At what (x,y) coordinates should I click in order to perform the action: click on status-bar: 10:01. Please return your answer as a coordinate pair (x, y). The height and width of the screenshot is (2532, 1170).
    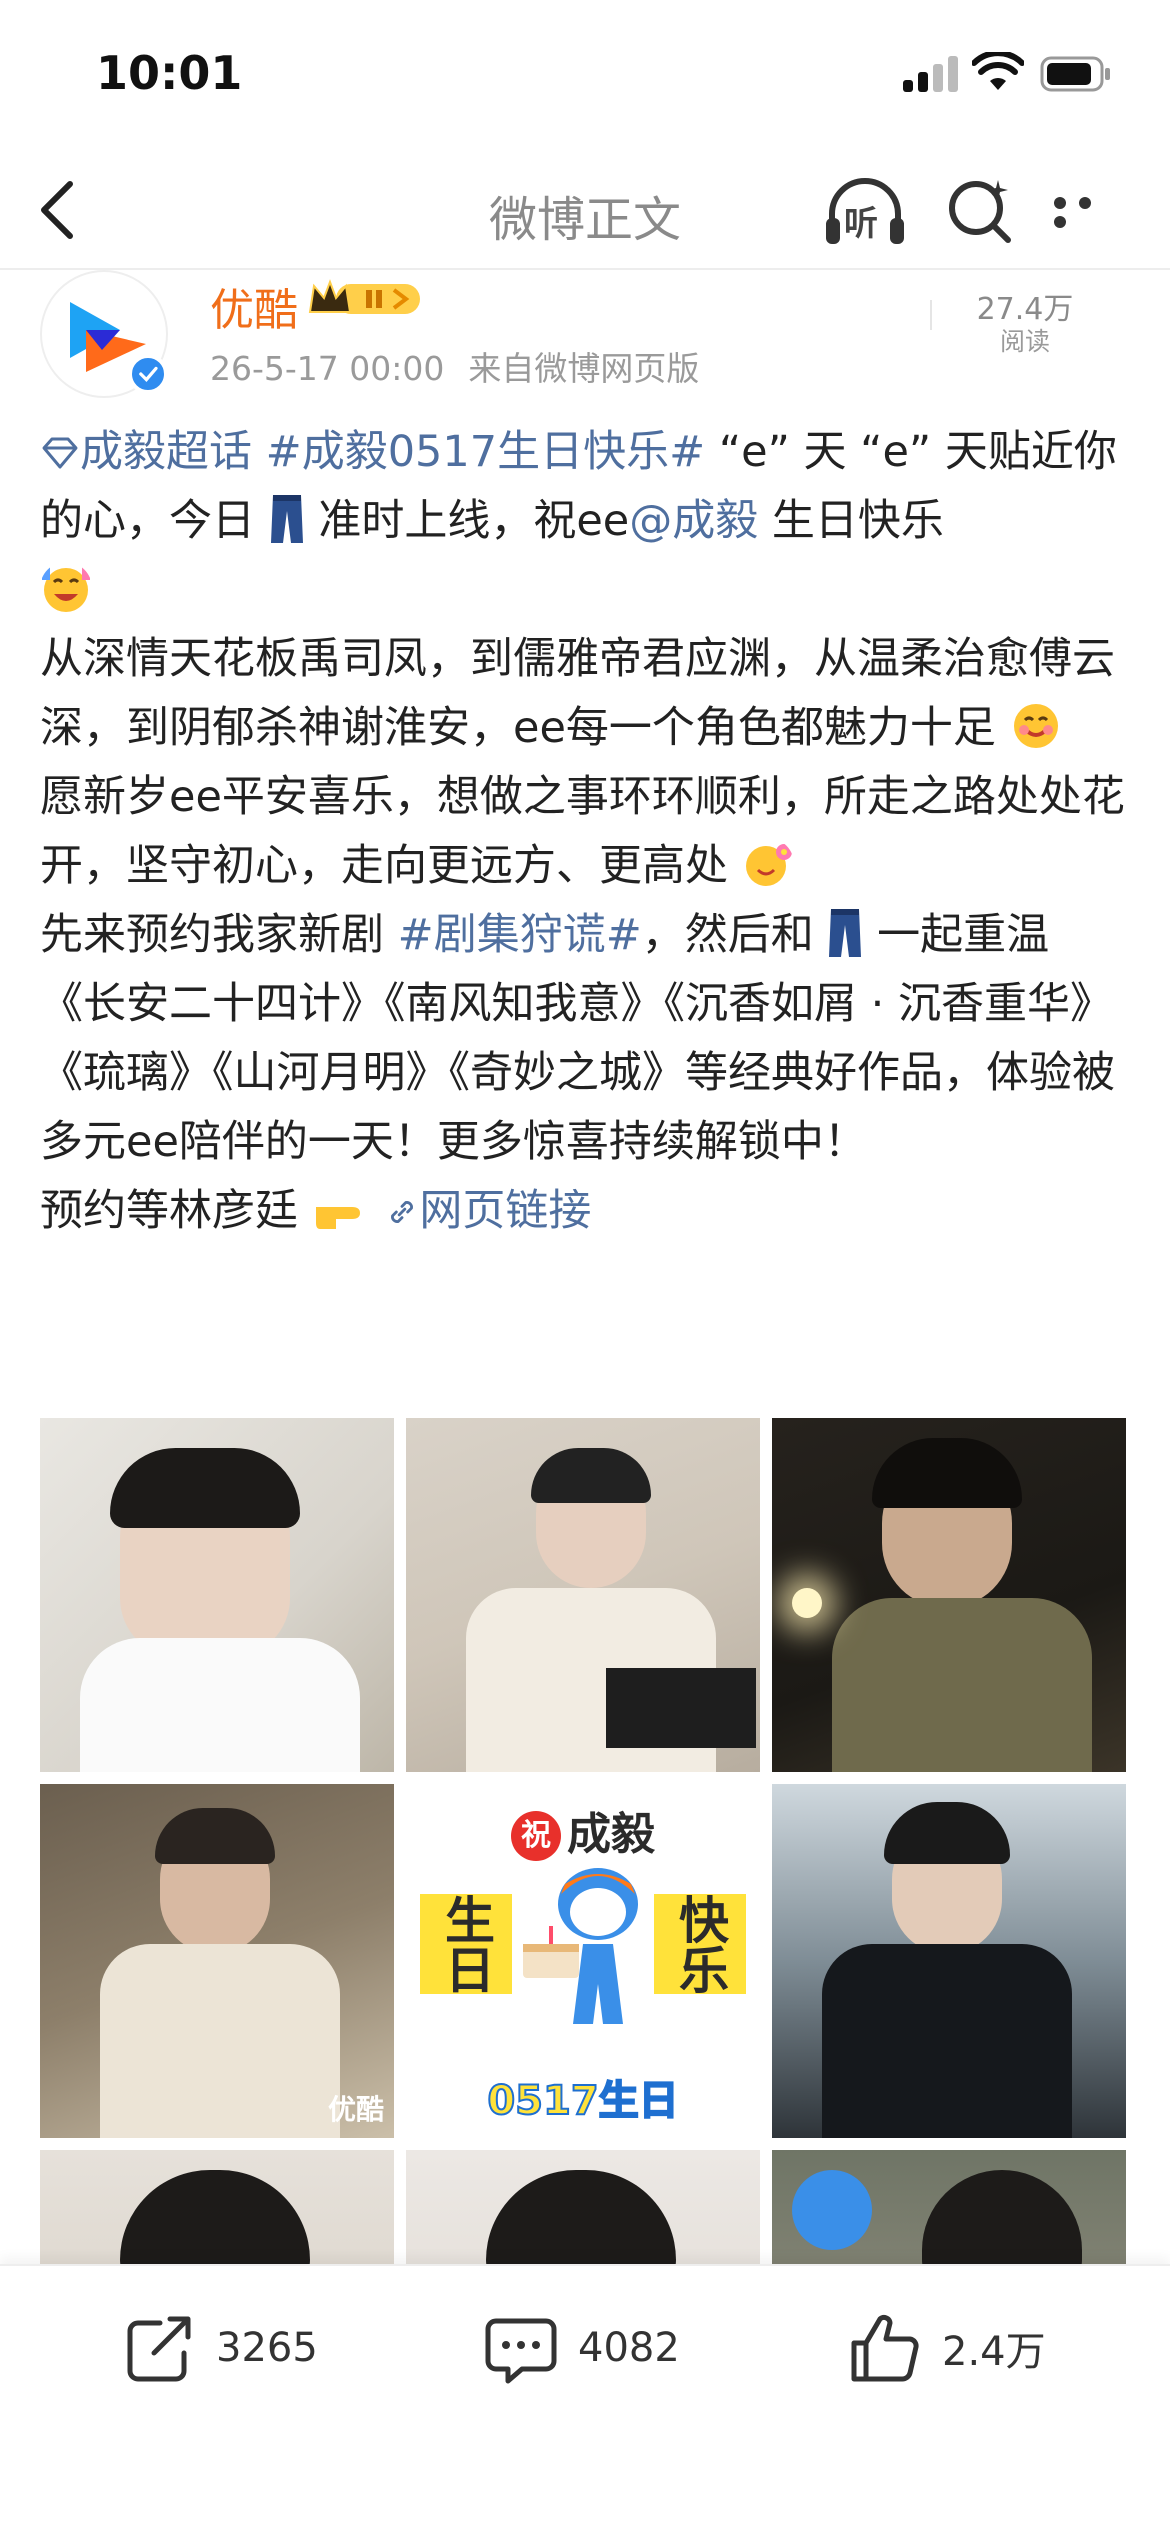
    Looking at the image, I should click on (585, 75).